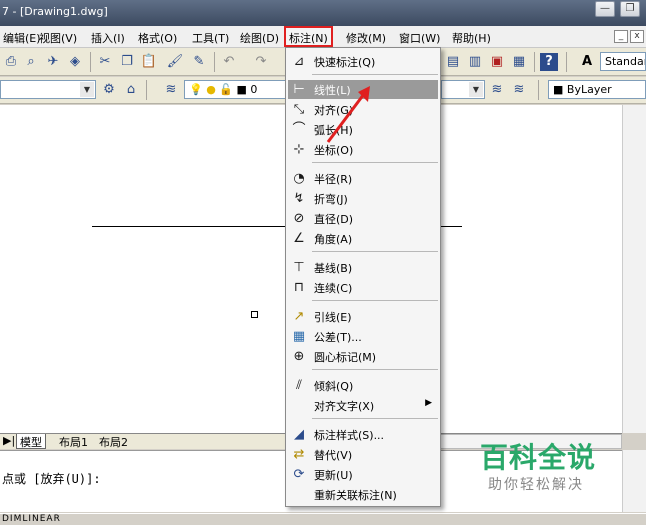  I want to click on menu-item-label: 连续(C), so click(333, 288).